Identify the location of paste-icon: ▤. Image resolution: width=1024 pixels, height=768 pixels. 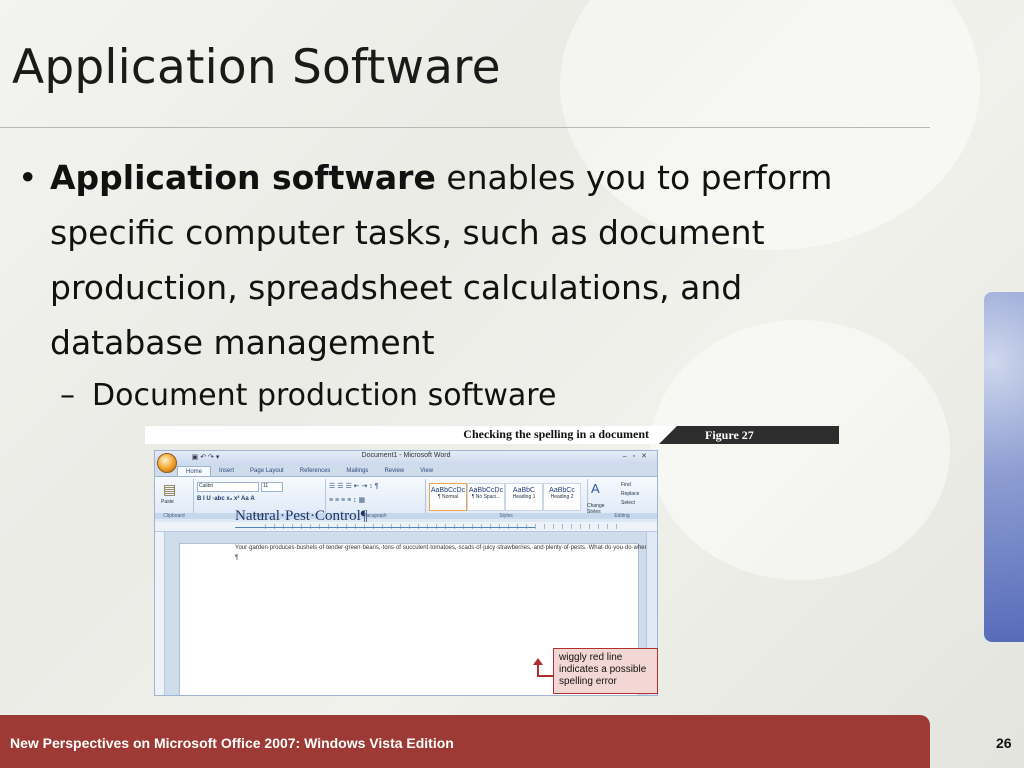
(170, 489).